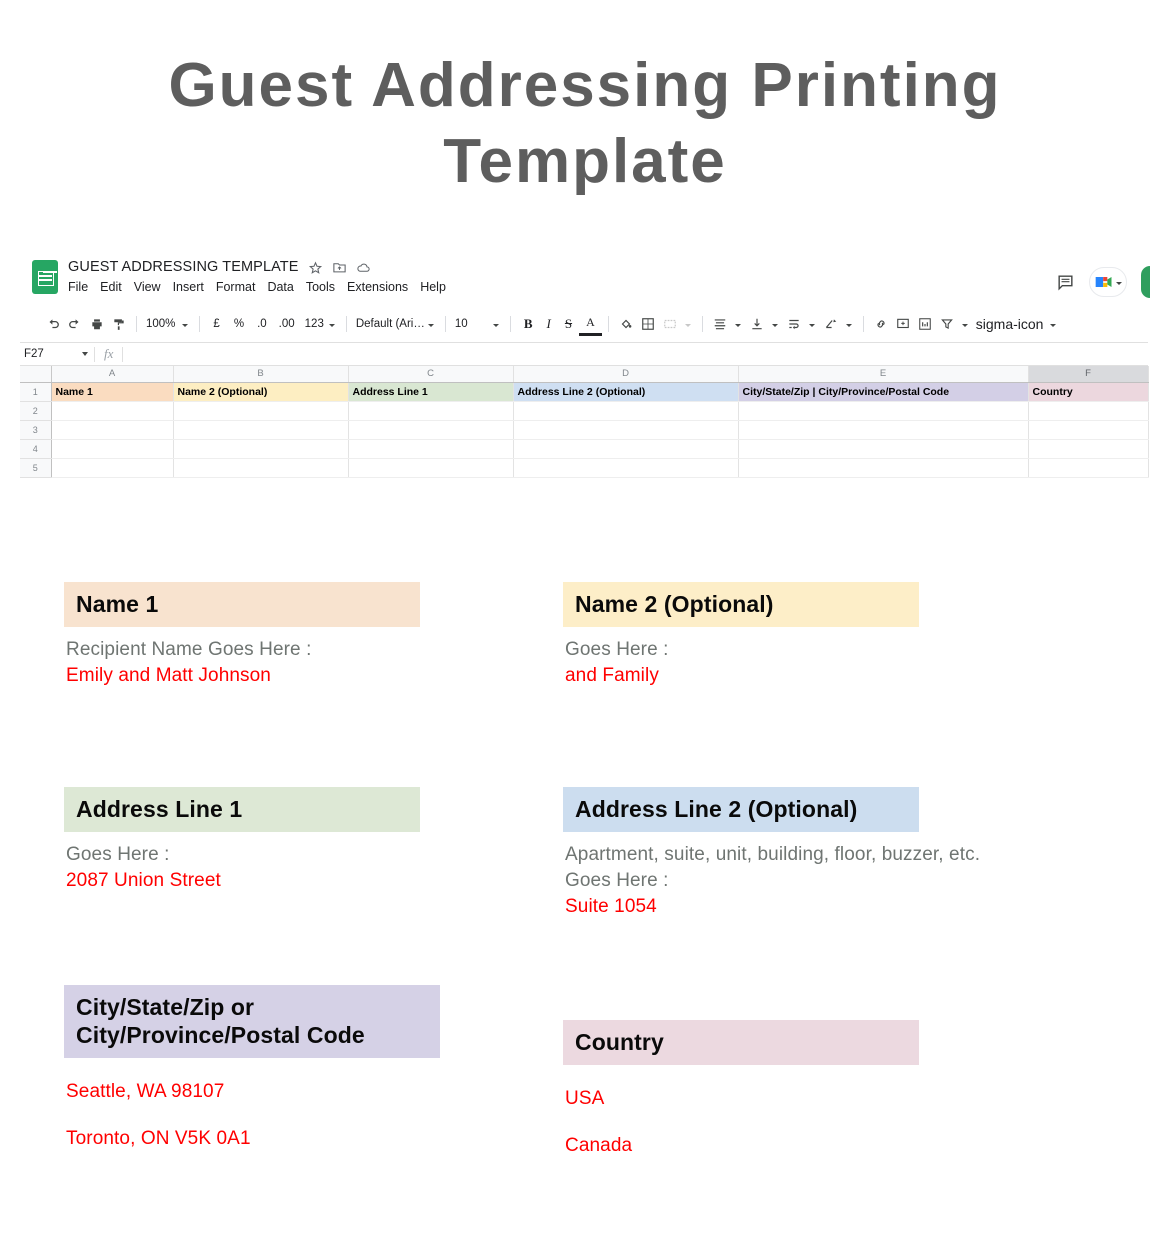 The width and height of the screenshot is (1170, 1260). What do you see at coordinates (757, 324) in the screenshot?
I see `vertical-align-icon` at bounding box center [757, 324].